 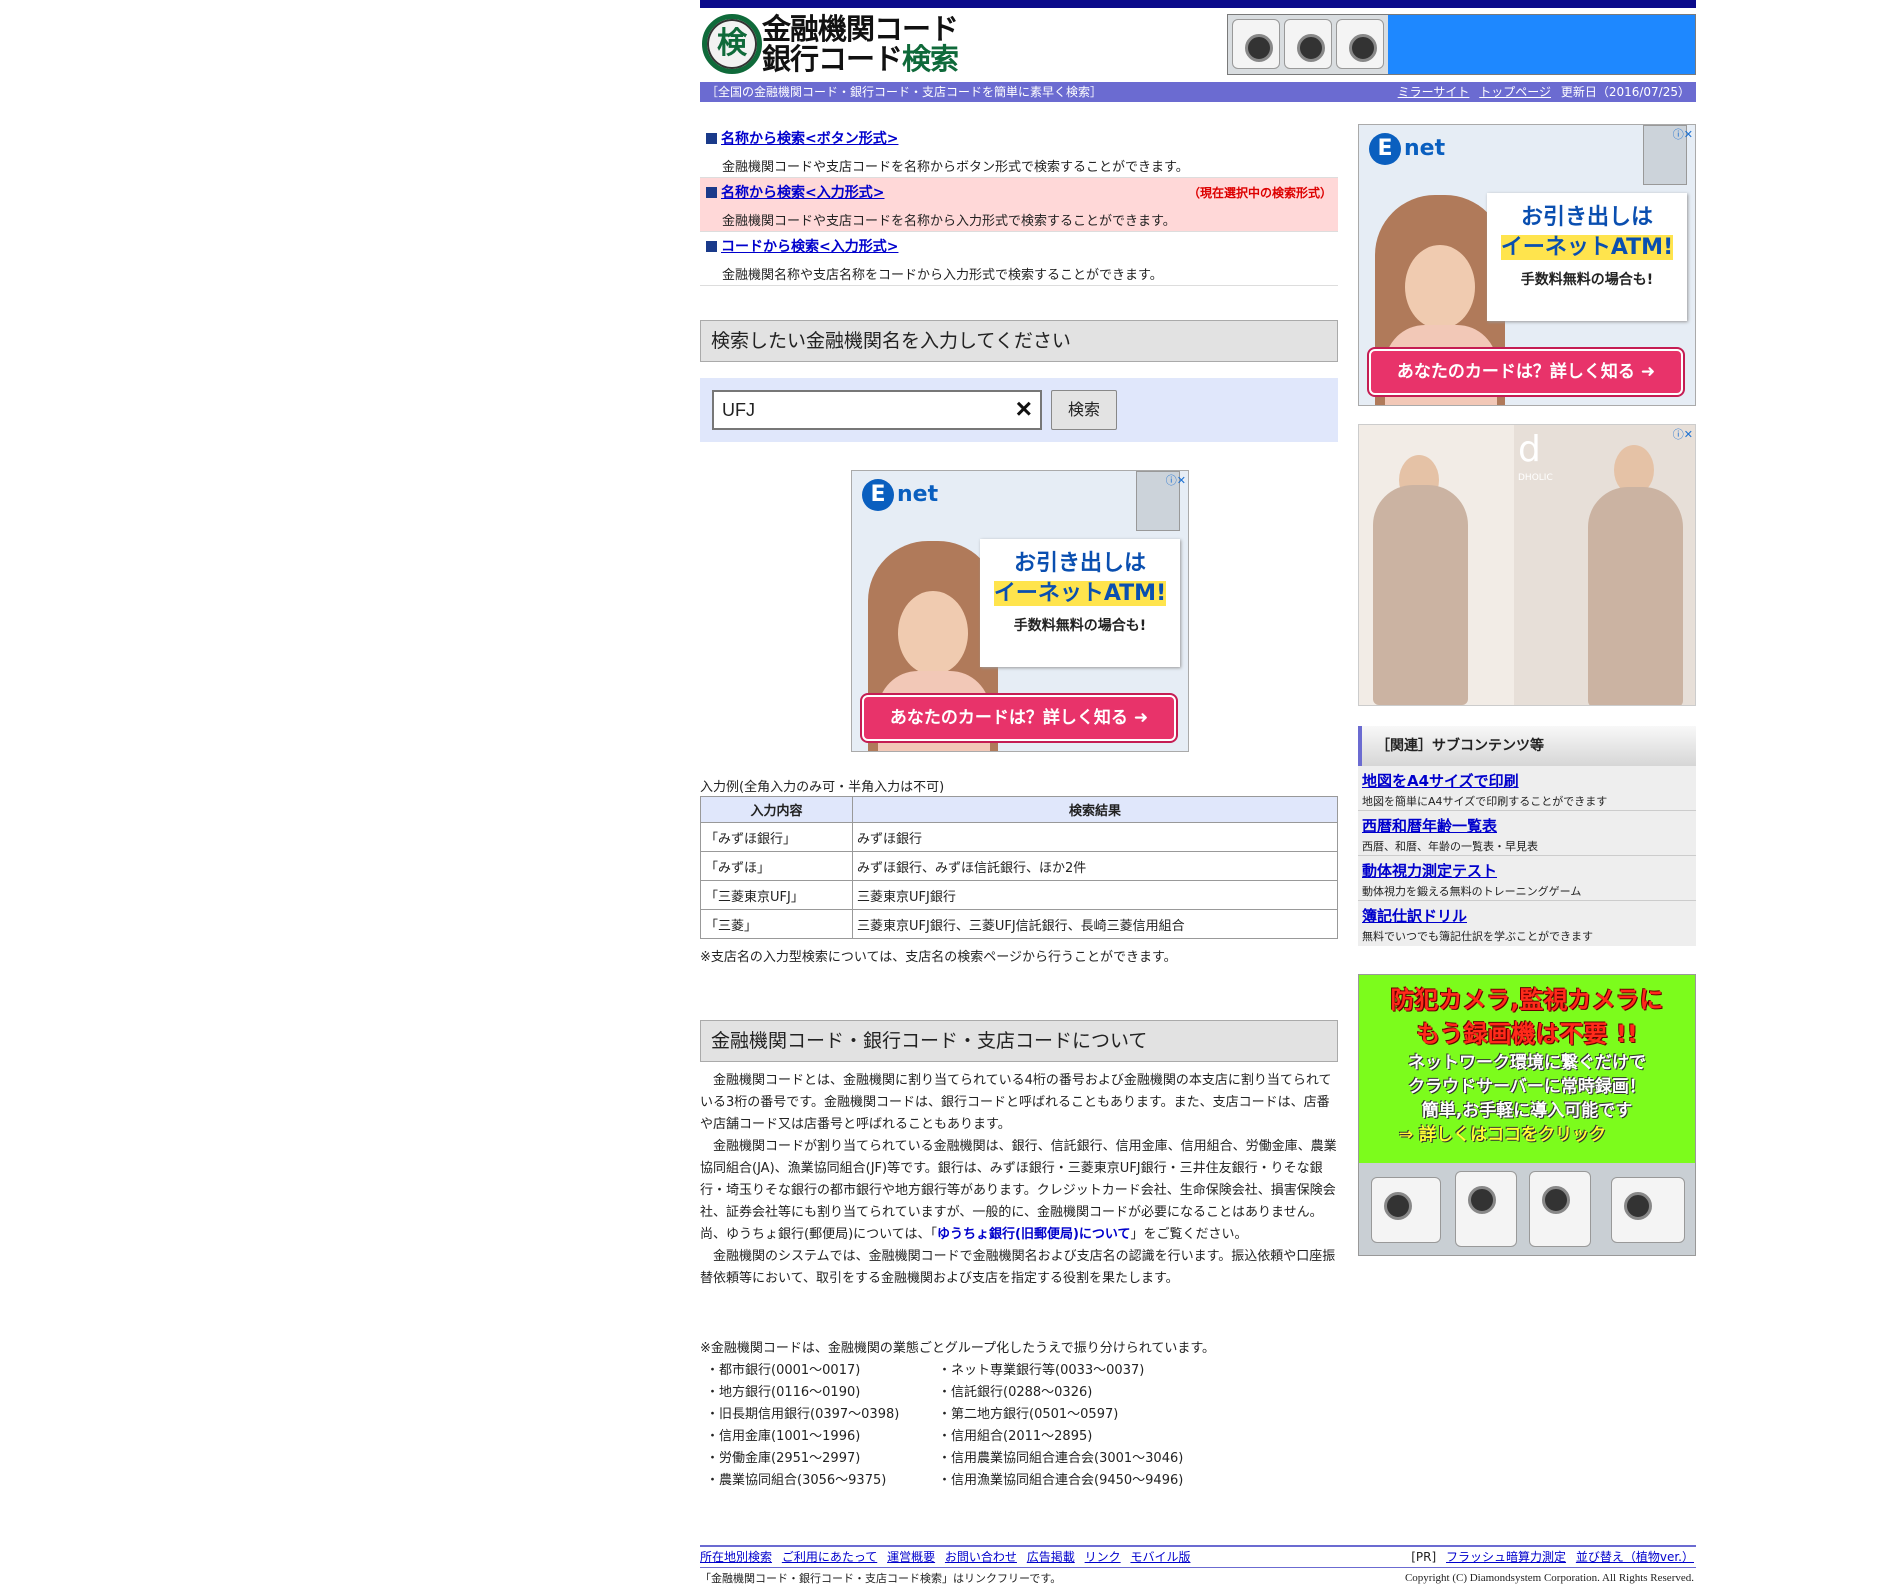 I want to click on related-link: 西暦和暦年齢一覧表, so click(x=1429, y=826).